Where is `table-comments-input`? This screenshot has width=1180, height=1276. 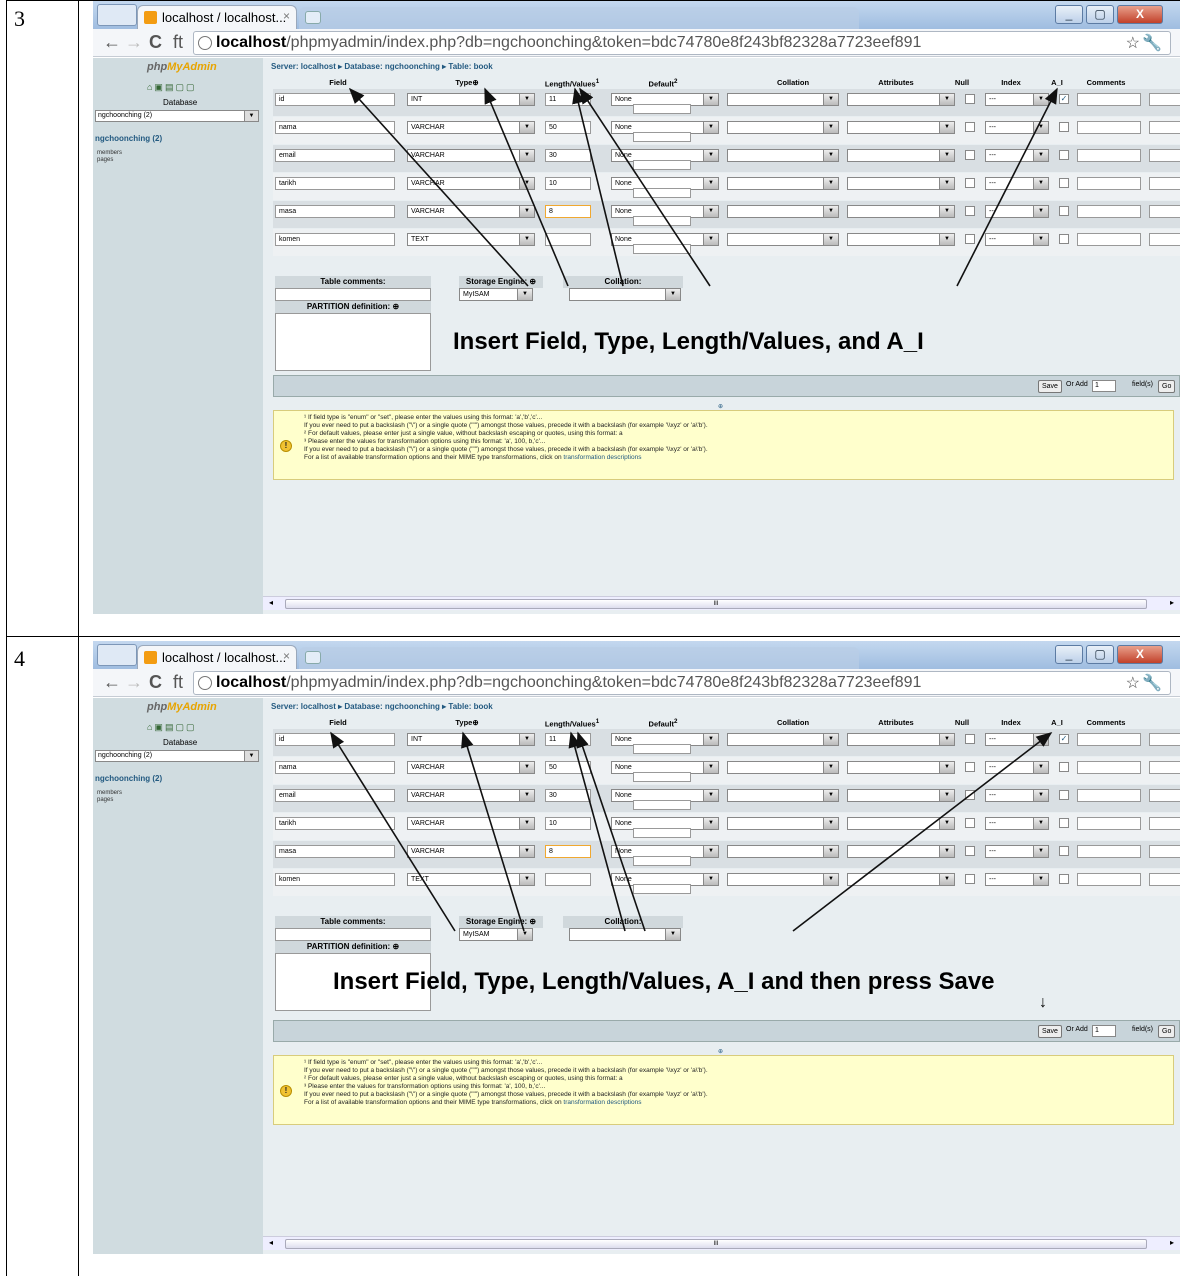
table-comments-input is located at coordinates (353, 934).